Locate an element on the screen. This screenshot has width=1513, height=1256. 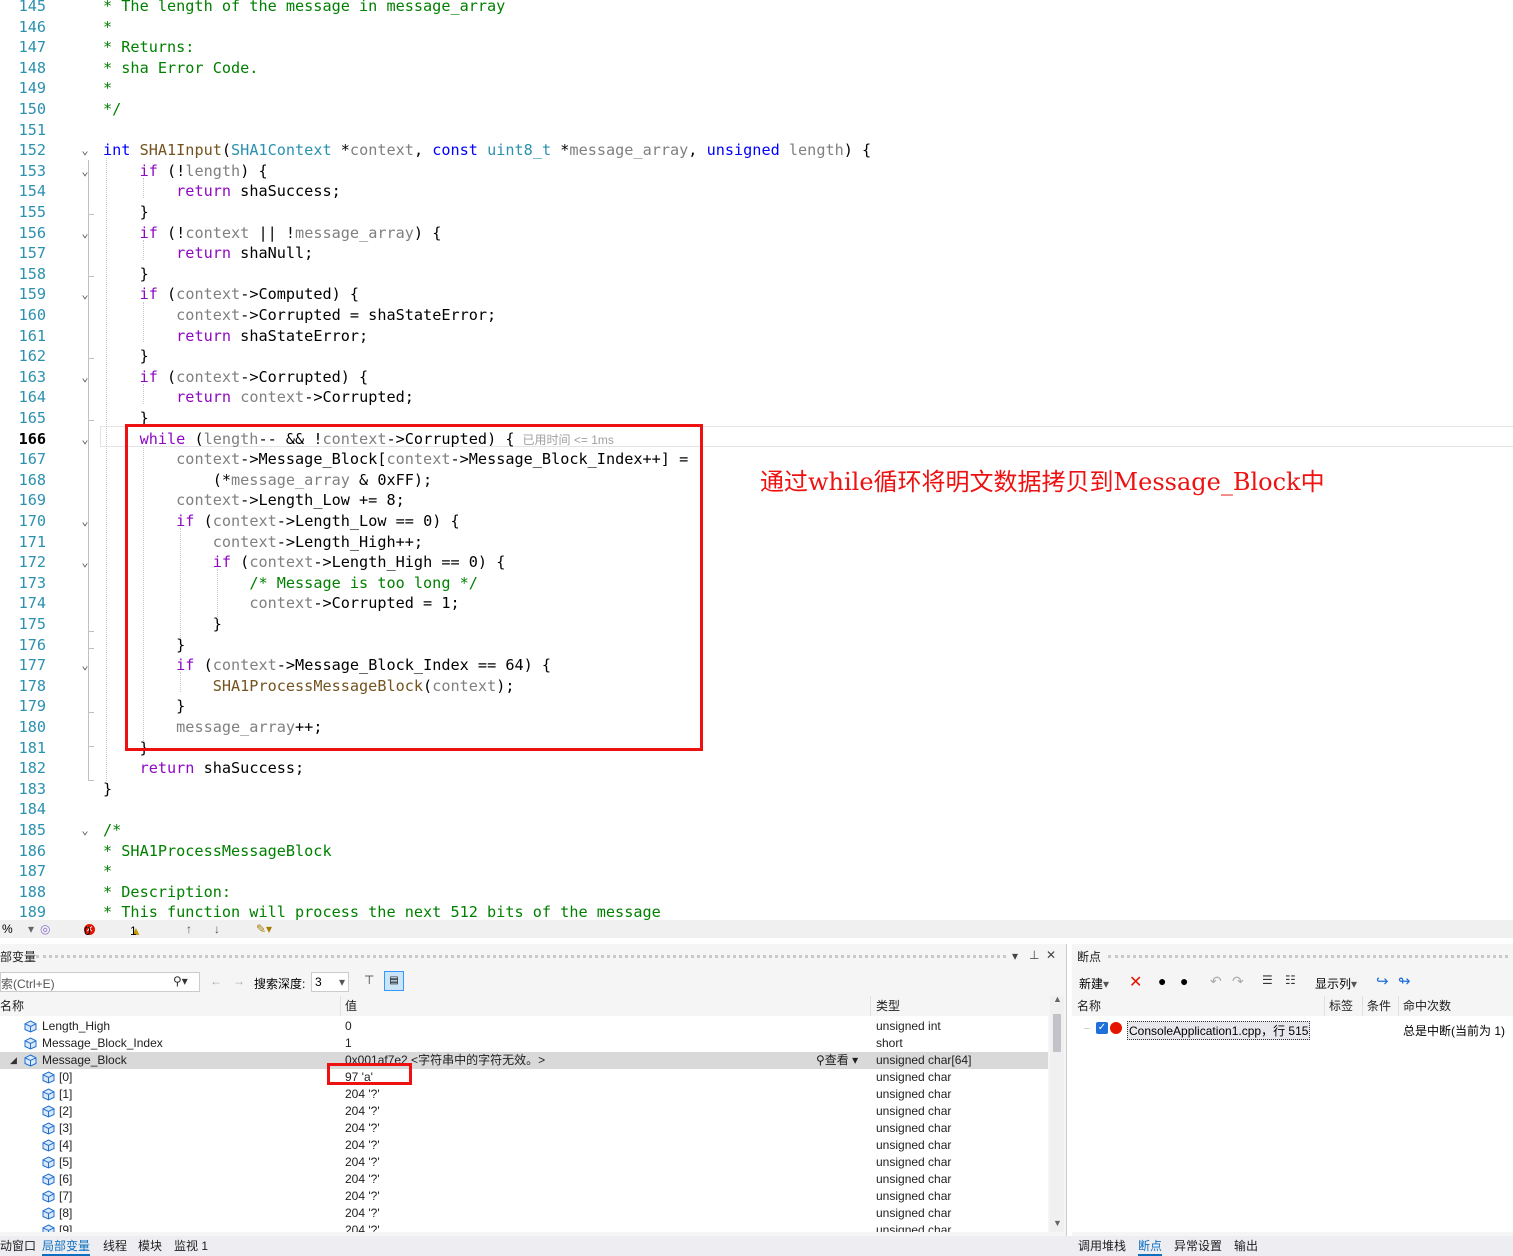
vertical-scrollbar: ▲ ▼ is located at coordinates (1057, 1113).